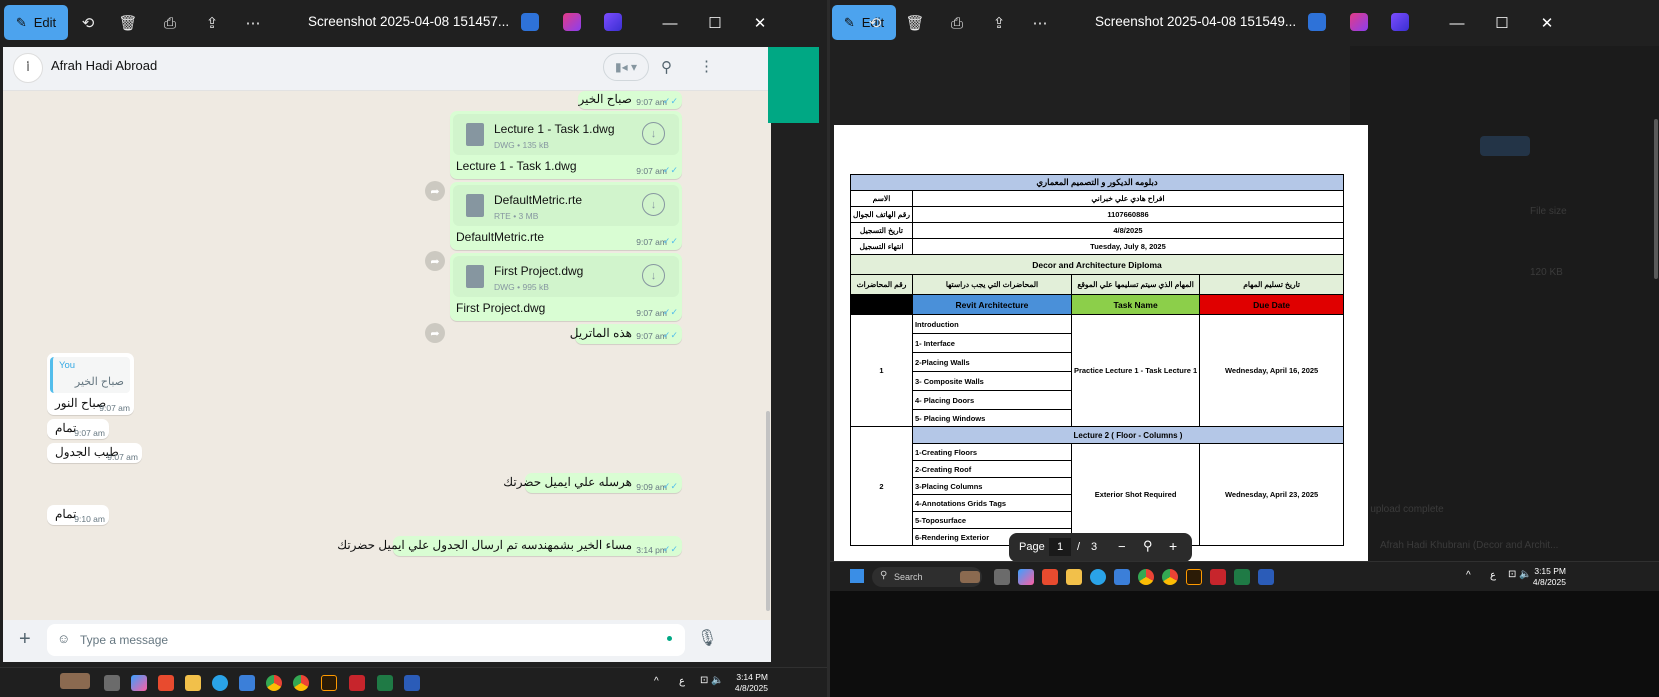 The height and width of the screenshot is (697, 1659). What do you see at coordinates (366, 640) in the screenshot?
I see `message-input: ☺ Type a message` at bounding box center [366, 640].